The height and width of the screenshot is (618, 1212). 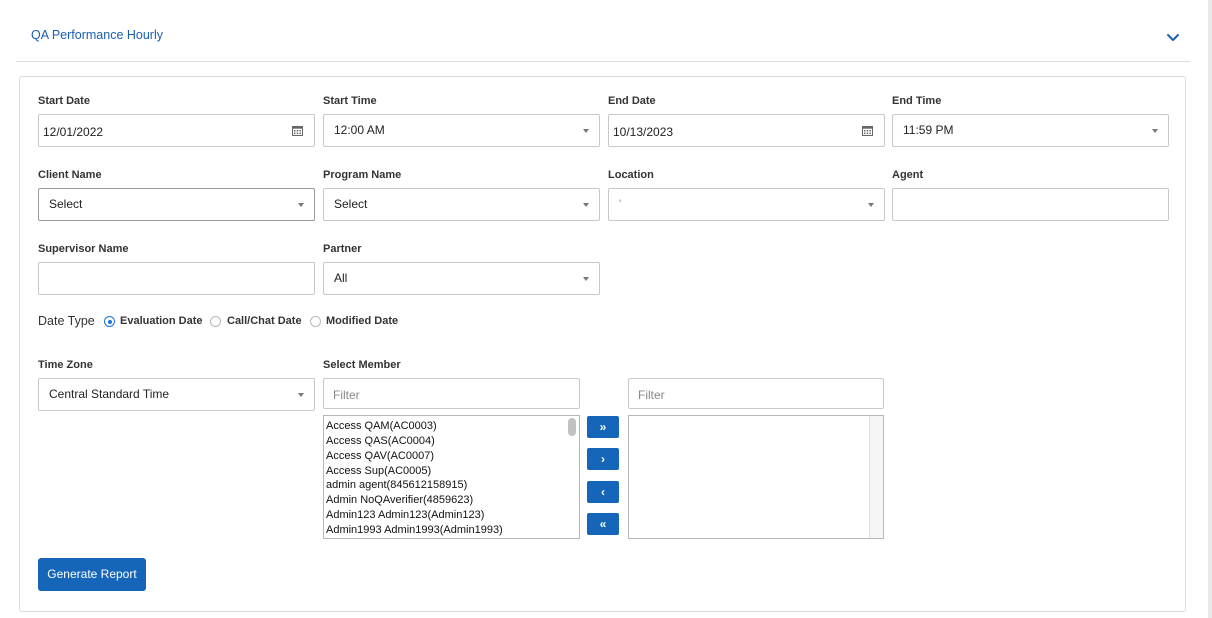 What do you see at coordinates (603, 524) in the screenshot?
I see `move-all-left-button: «` at bounding box center [603, 524].